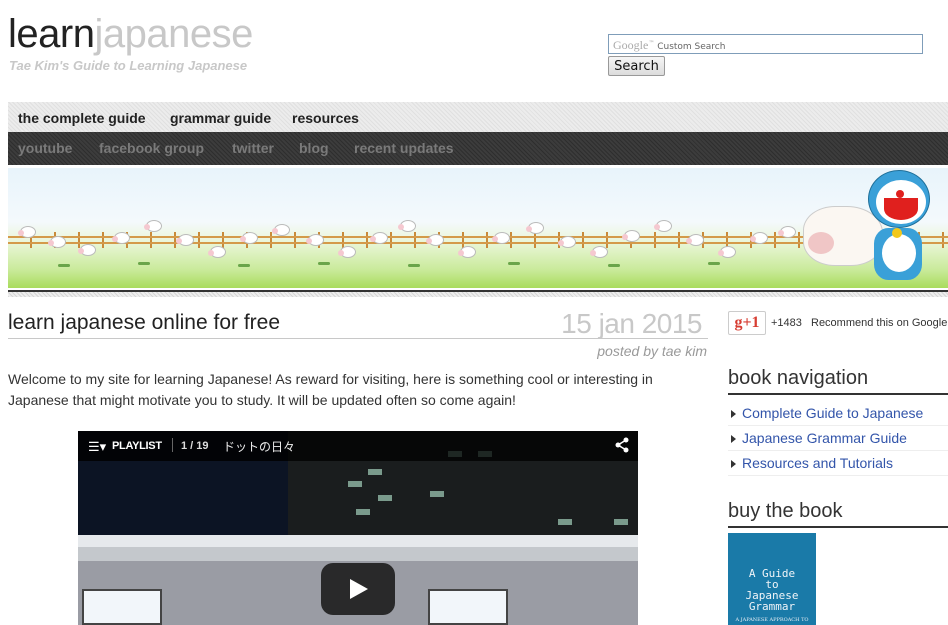  I want to click on cartoon-robot-mouth, so click(901, 209).